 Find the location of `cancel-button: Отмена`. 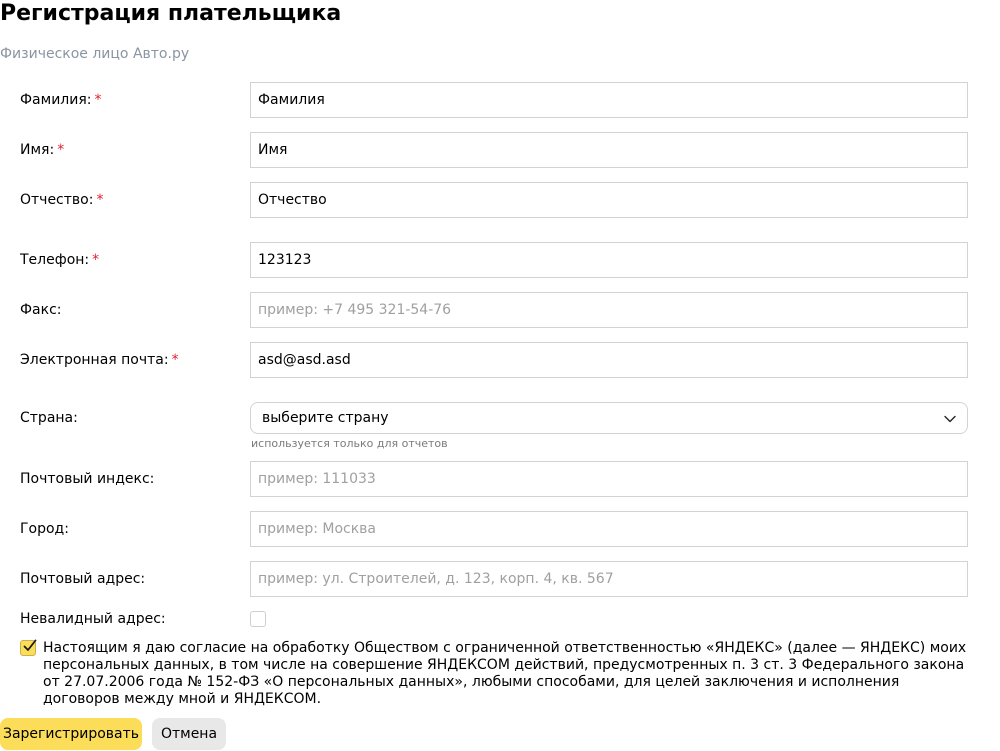

cancel-button: Отмена is located at coordinates (189, 734).